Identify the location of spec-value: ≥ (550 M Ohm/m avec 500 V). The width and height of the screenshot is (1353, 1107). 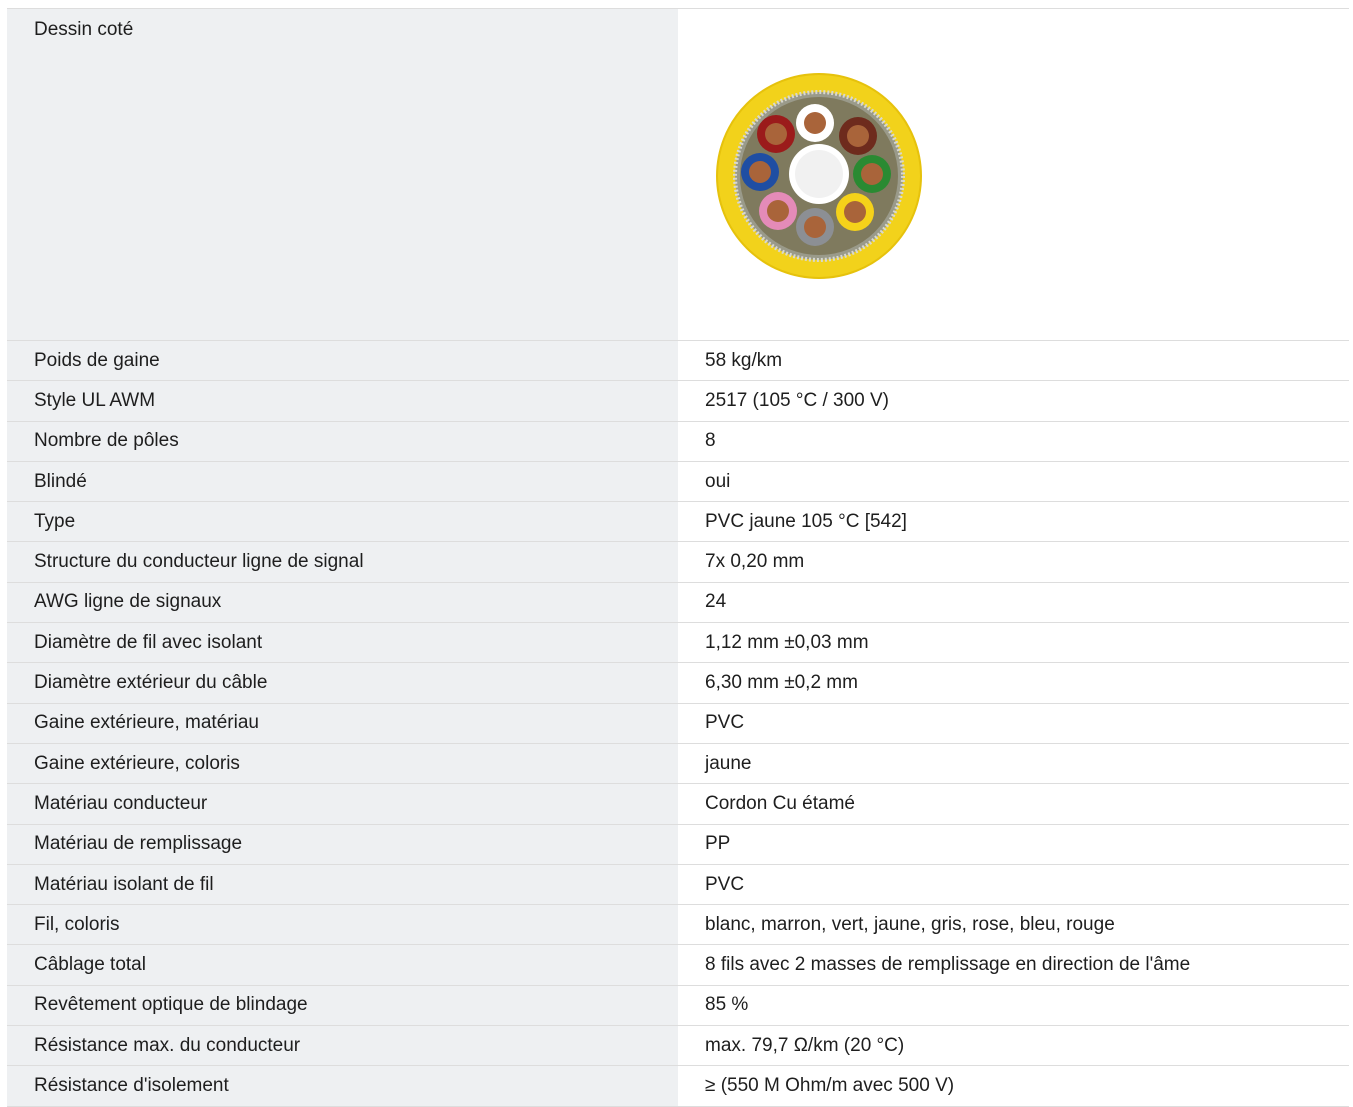
(1013, 1086).